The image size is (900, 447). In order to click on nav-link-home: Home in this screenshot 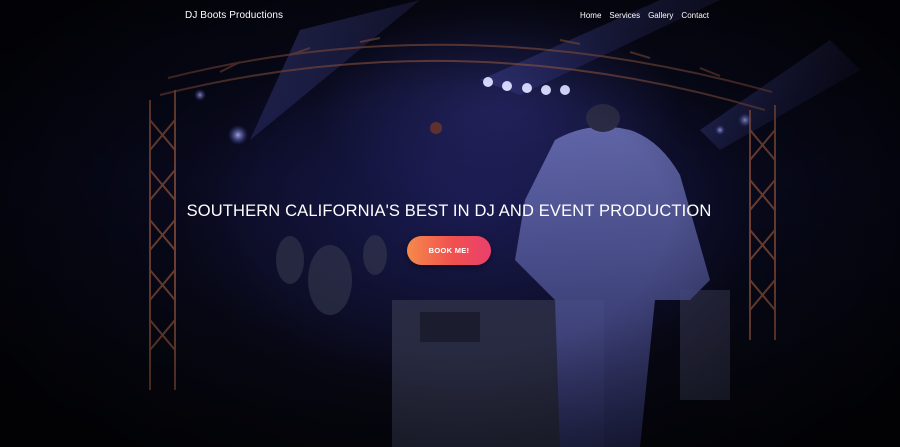, I will do `click(590, 15)`.